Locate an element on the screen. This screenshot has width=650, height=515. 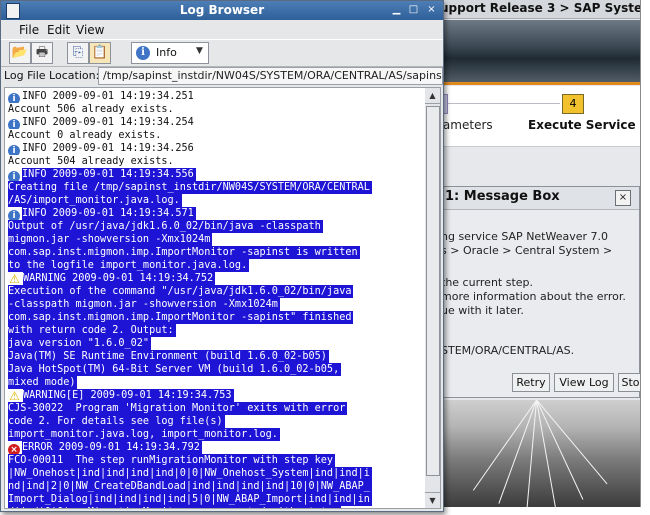
message-line: the current step. is located at coordinates (487, 282).